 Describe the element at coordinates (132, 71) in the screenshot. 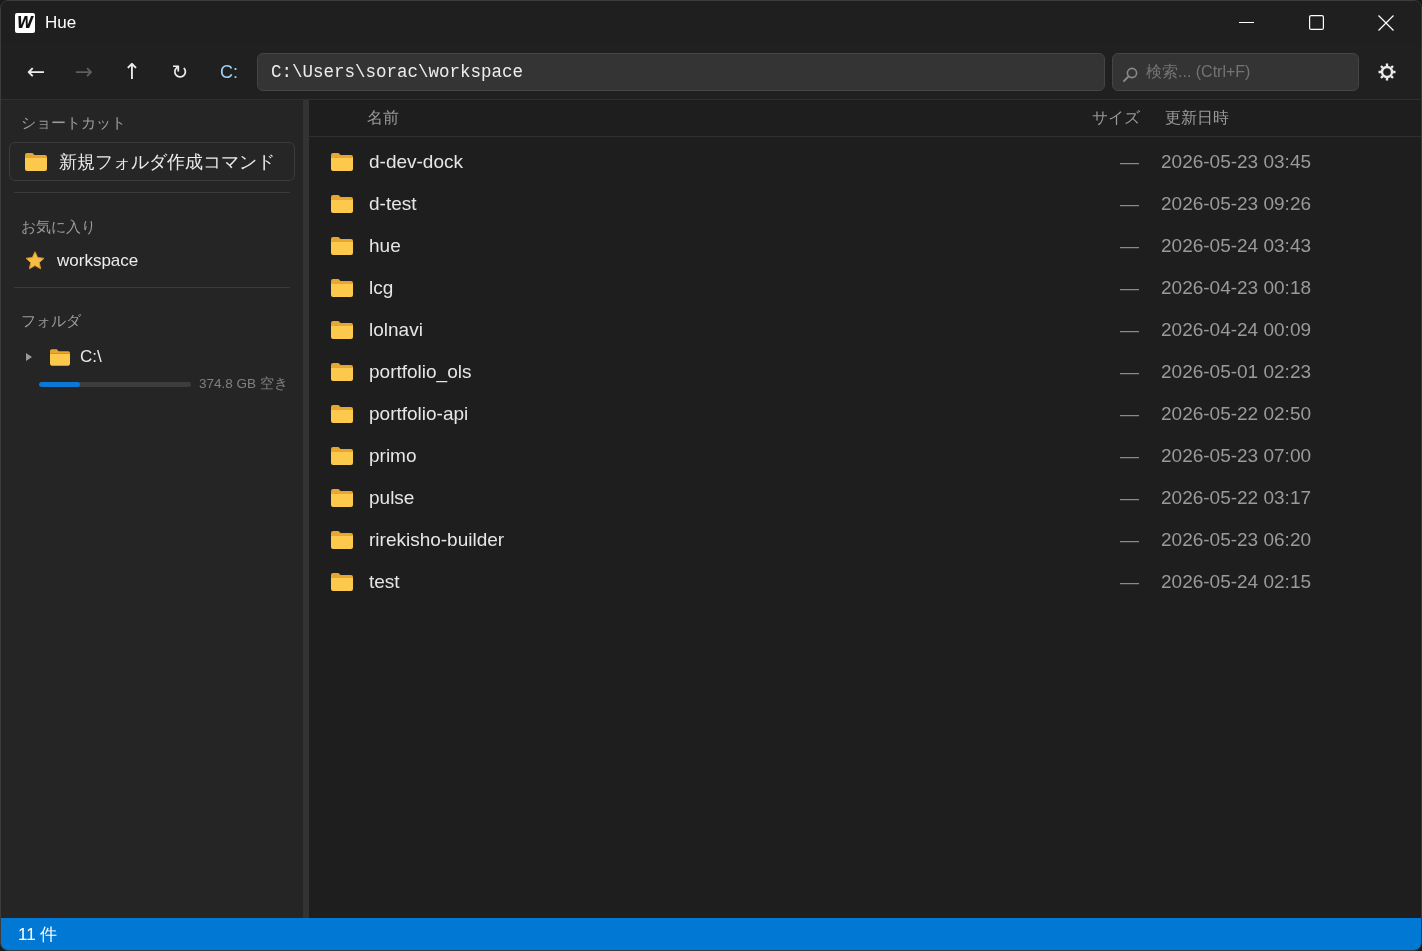

I see `up-button: ↑` at that location.